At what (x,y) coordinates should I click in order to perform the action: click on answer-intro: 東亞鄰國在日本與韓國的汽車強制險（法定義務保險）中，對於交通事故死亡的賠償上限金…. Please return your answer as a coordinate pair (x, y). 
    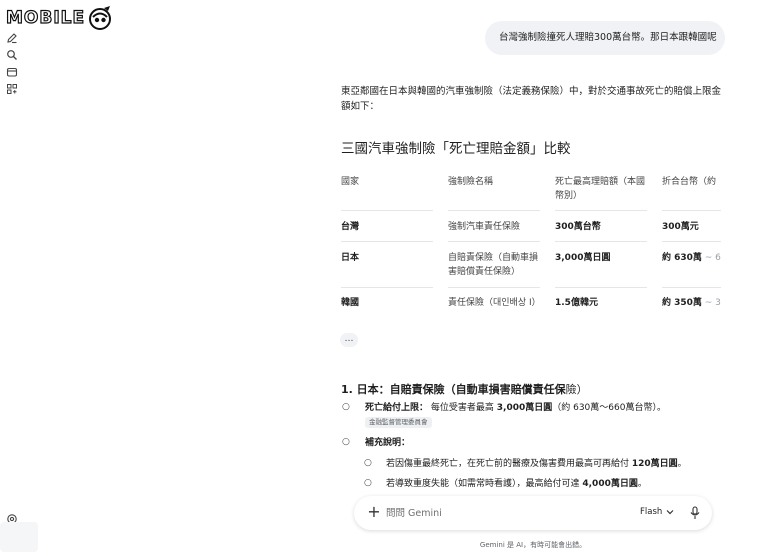
    Looking at the image, I should click on (531, 99).